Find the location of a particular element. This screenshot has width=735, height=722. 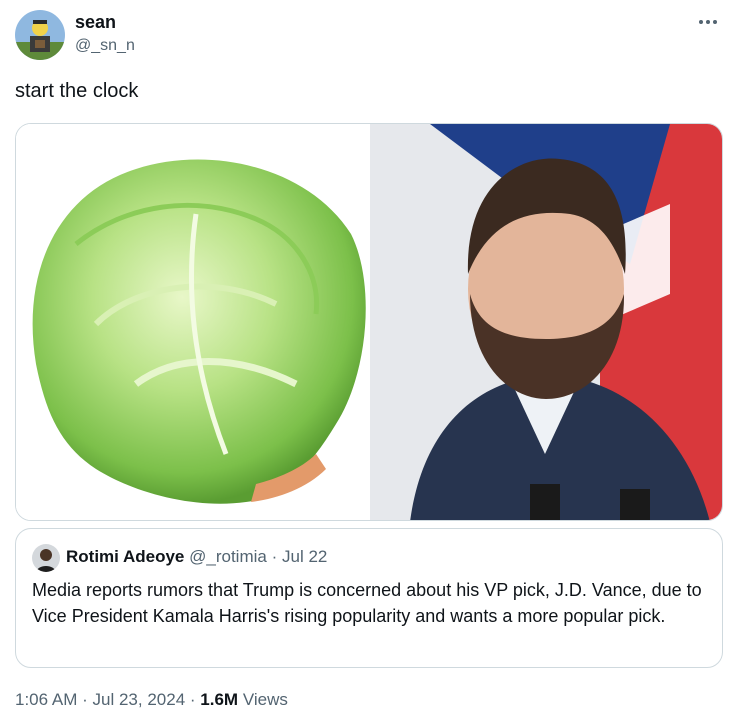

tweet-time: 1:06 AM is located at coordinates (46, 699).